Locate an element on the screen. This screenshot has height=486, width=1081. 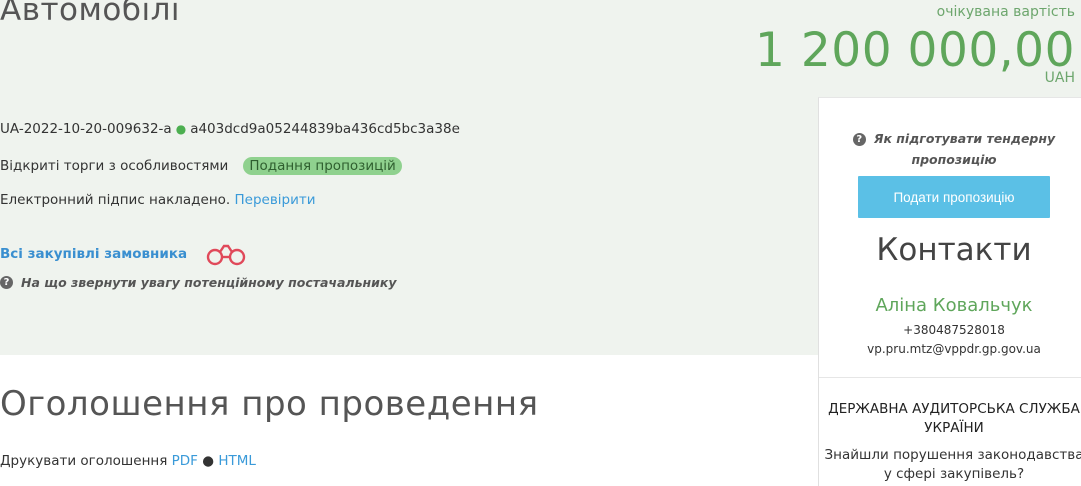
how-to-prepare-link: ? Як підготувати тендерну пропозицію is located at coordinates (950, 149).